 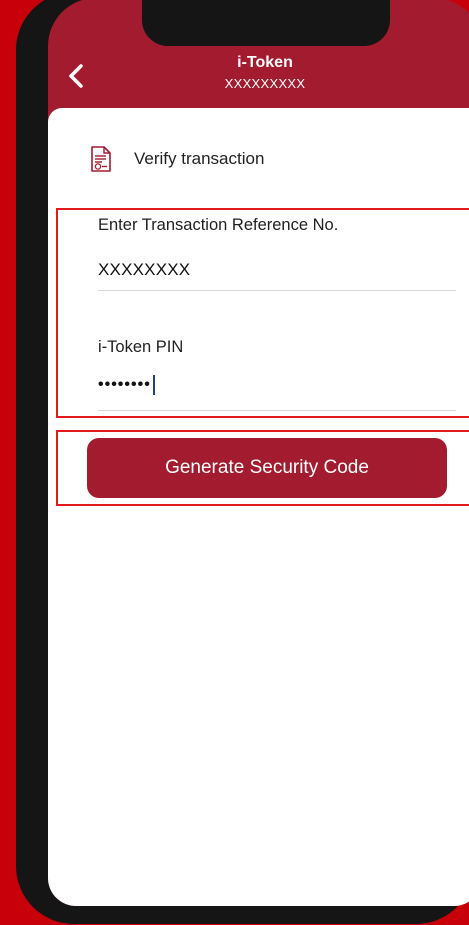 What do you see at coordinates (265, 83) in the screenshot?
I see `page-subtitle: XXXXXXXXX` at bounding box center [265, 83].